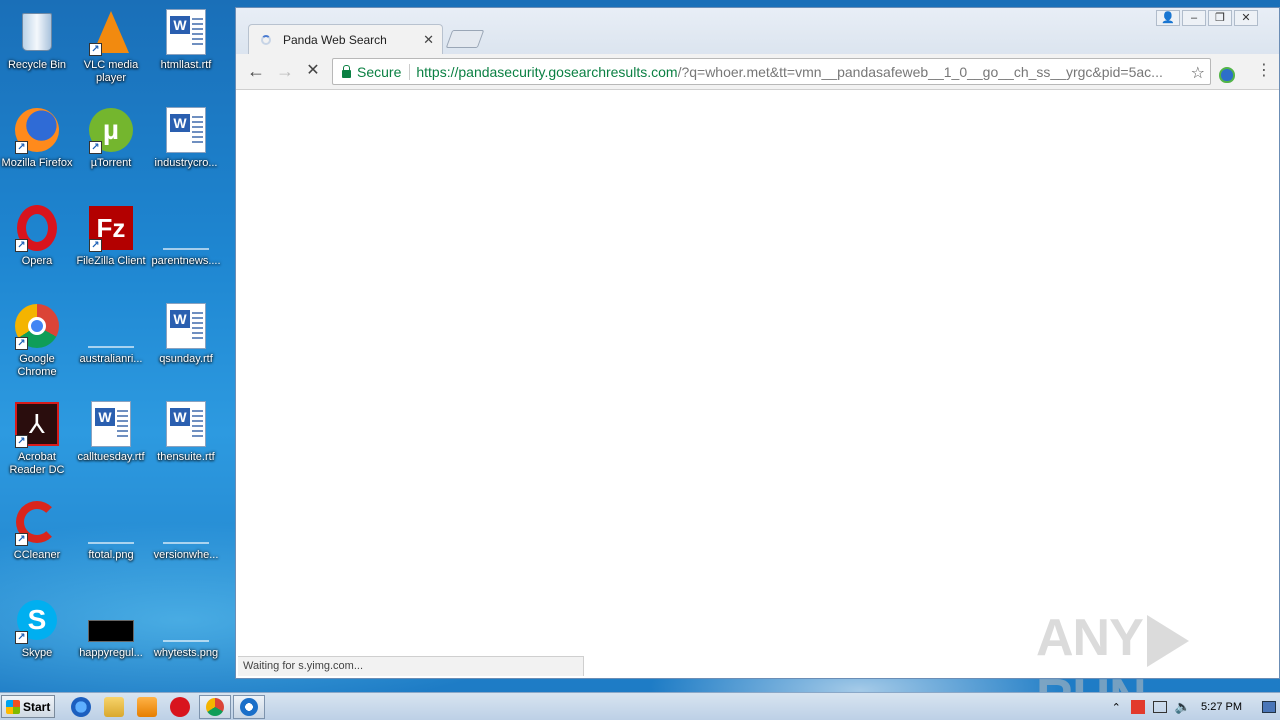  I want to click on restore-button: ❐, so click(1220, 18).